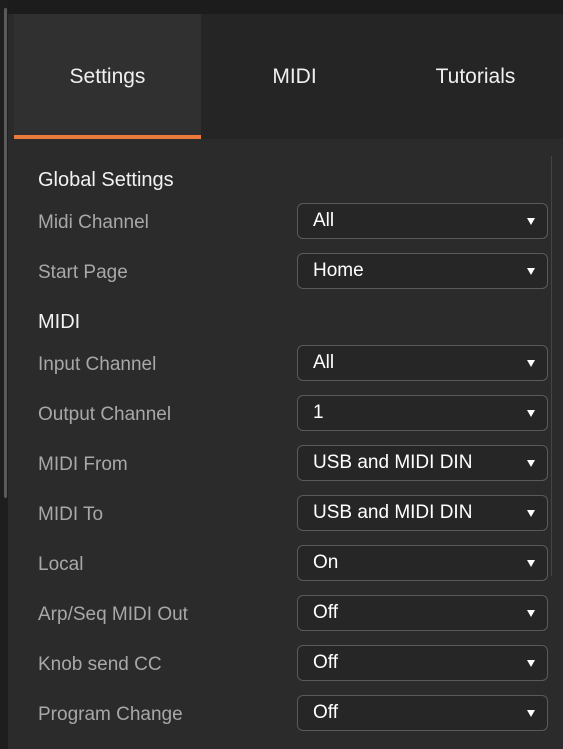  What do you see at coordinates (422, 613) in the screenshot?
I see `dropdown-arp-seq-midi-out: Off` at bounding box center [422, 613].